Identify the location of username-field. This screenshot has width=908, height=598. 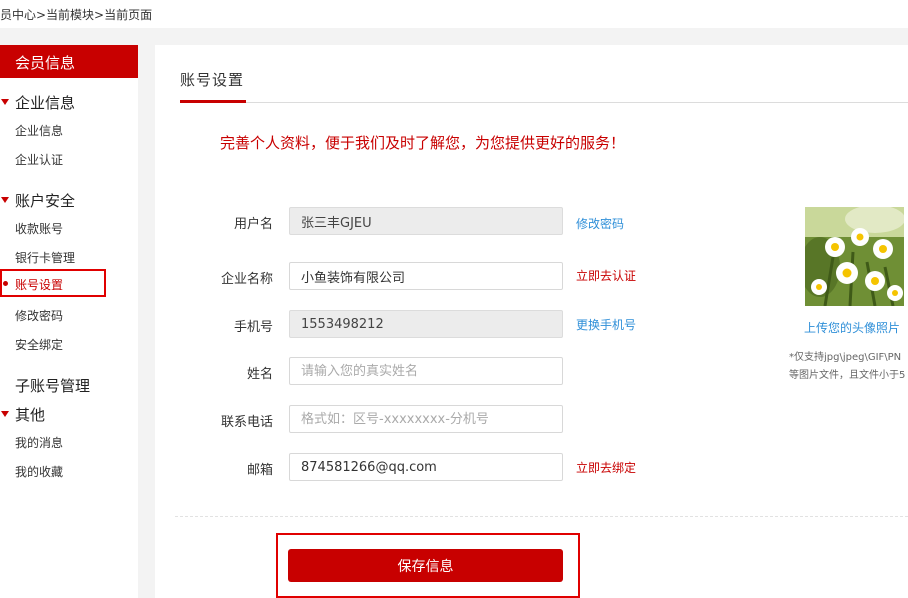
(426, 221).